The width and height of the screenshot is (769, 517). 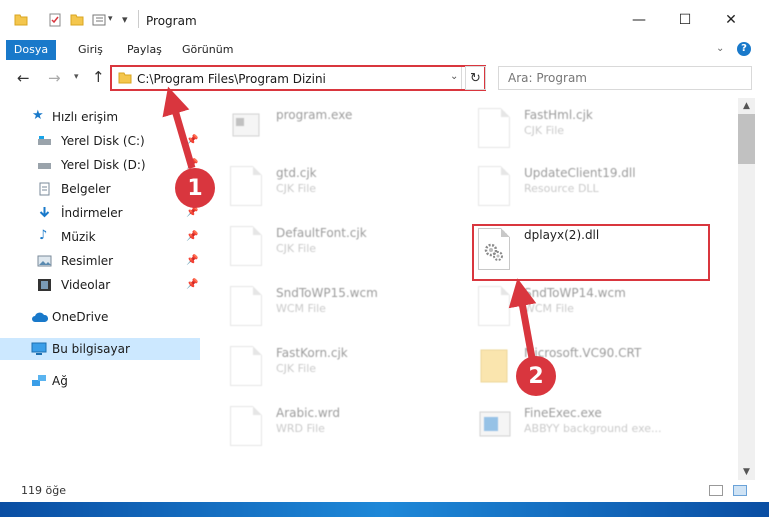 I want to click on nav-label: İndirmeler, so click(x=92, y=213).